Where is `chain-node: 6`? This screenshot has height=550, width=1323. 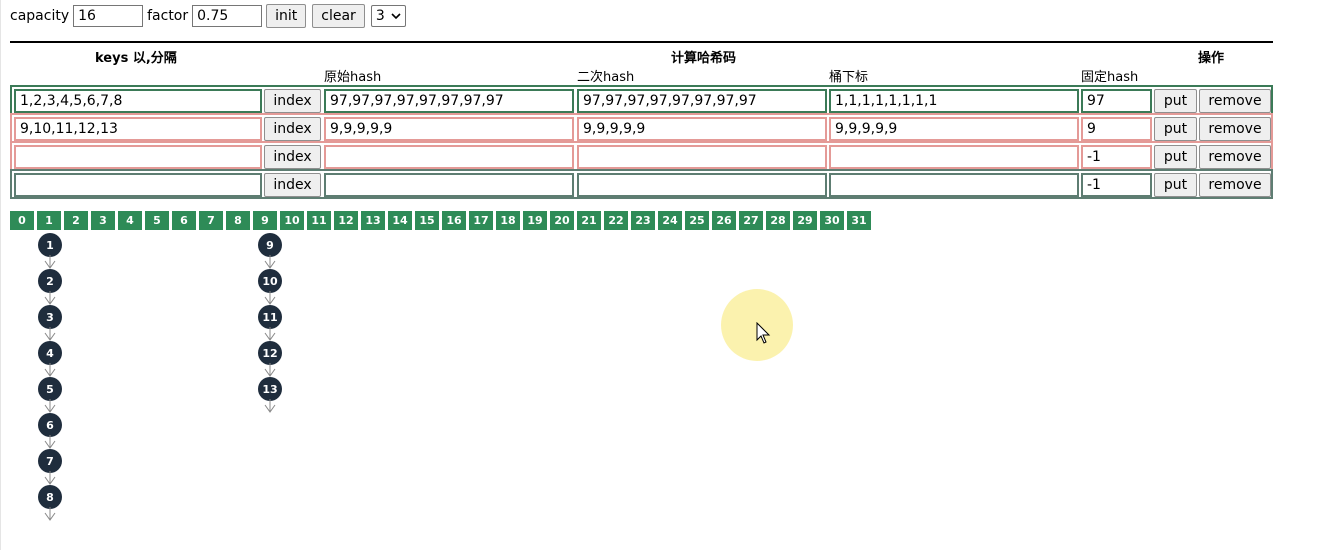
chain-node: 6 is located at coordinates (50, 425).